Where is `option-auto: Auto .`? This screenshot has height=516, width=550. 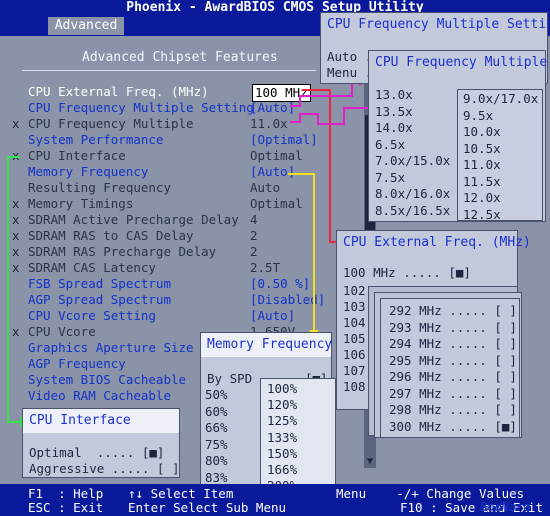 option-auto: Auto . is located at coordinates (349, 57).